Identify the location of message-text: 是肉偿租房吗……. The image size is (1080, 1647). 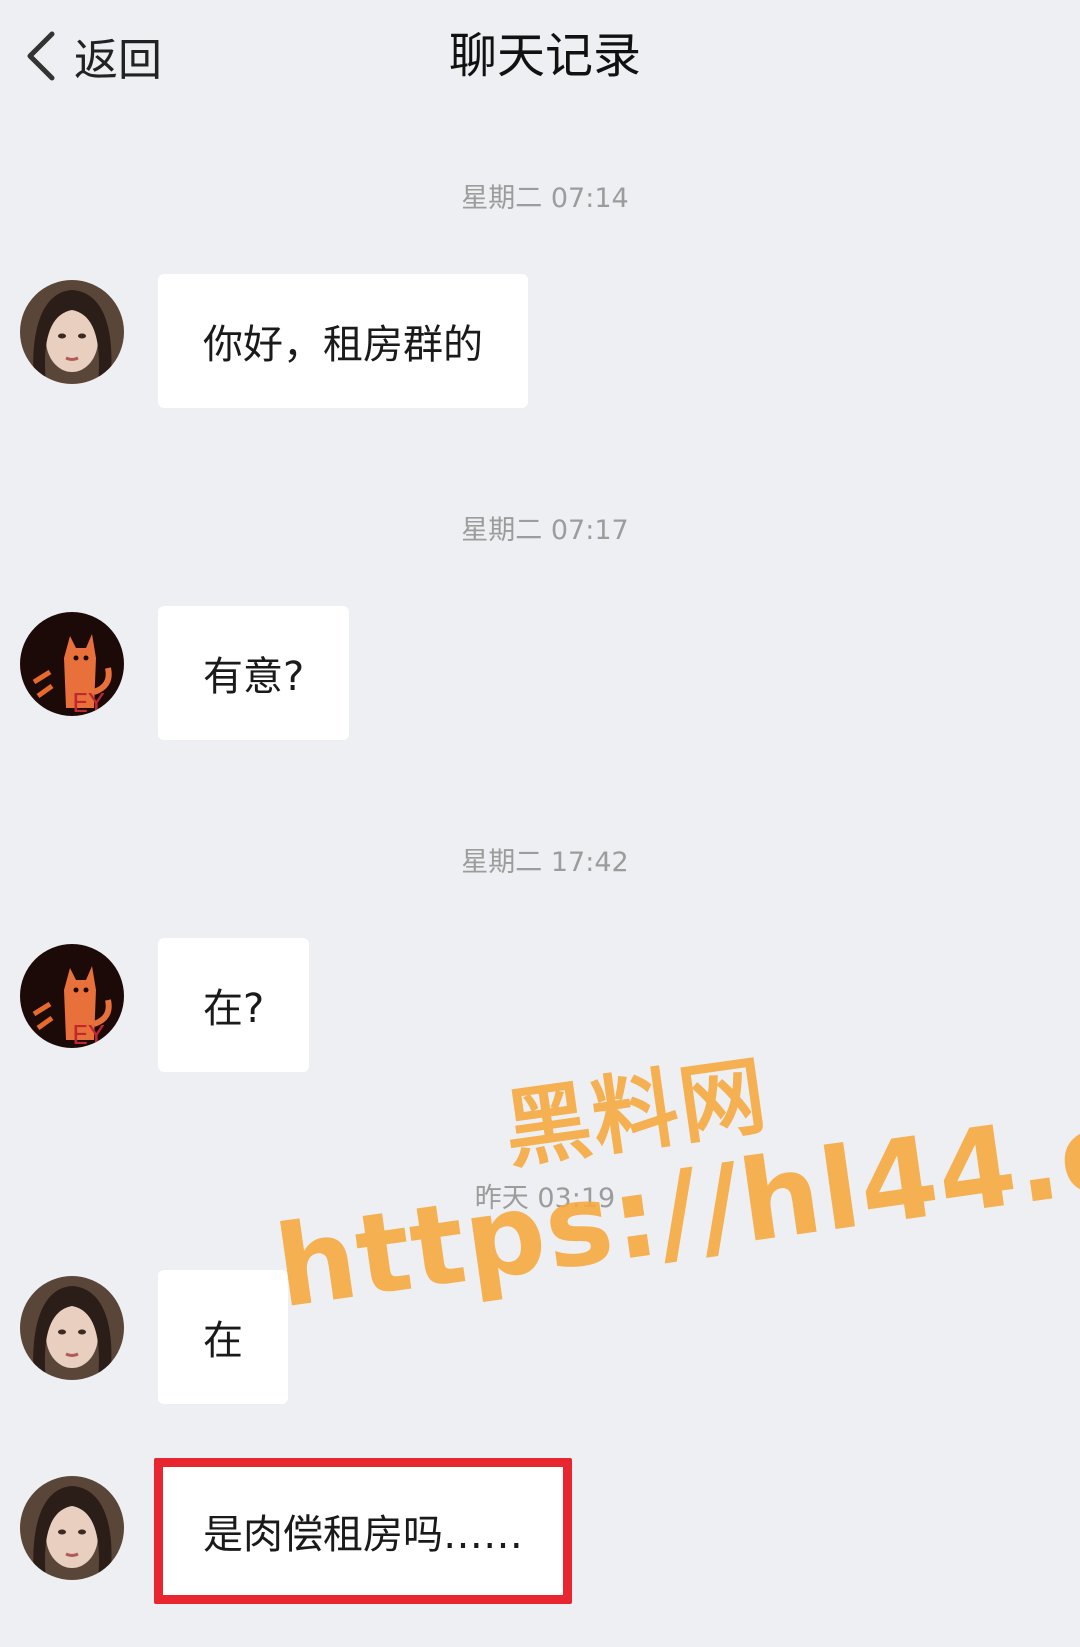
(363, 1535).